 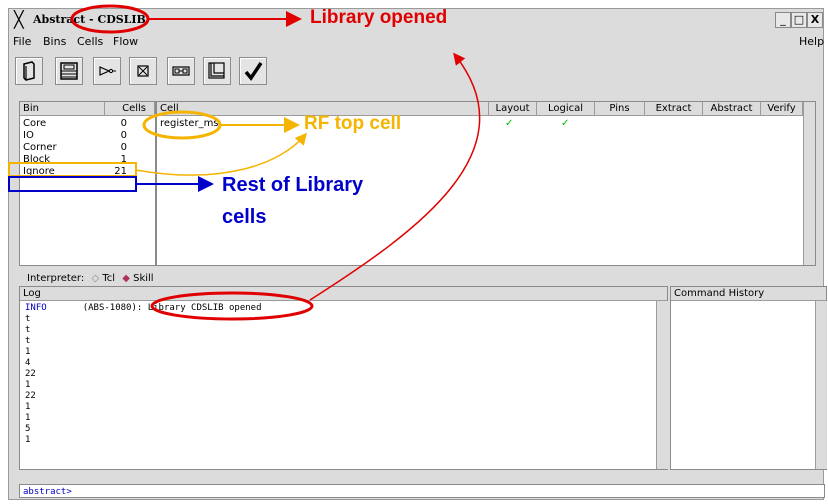 What do you see at coordinates (72, 184) in the screenshot?
I see `ignore-row-box` at bounding box center [72, 184].